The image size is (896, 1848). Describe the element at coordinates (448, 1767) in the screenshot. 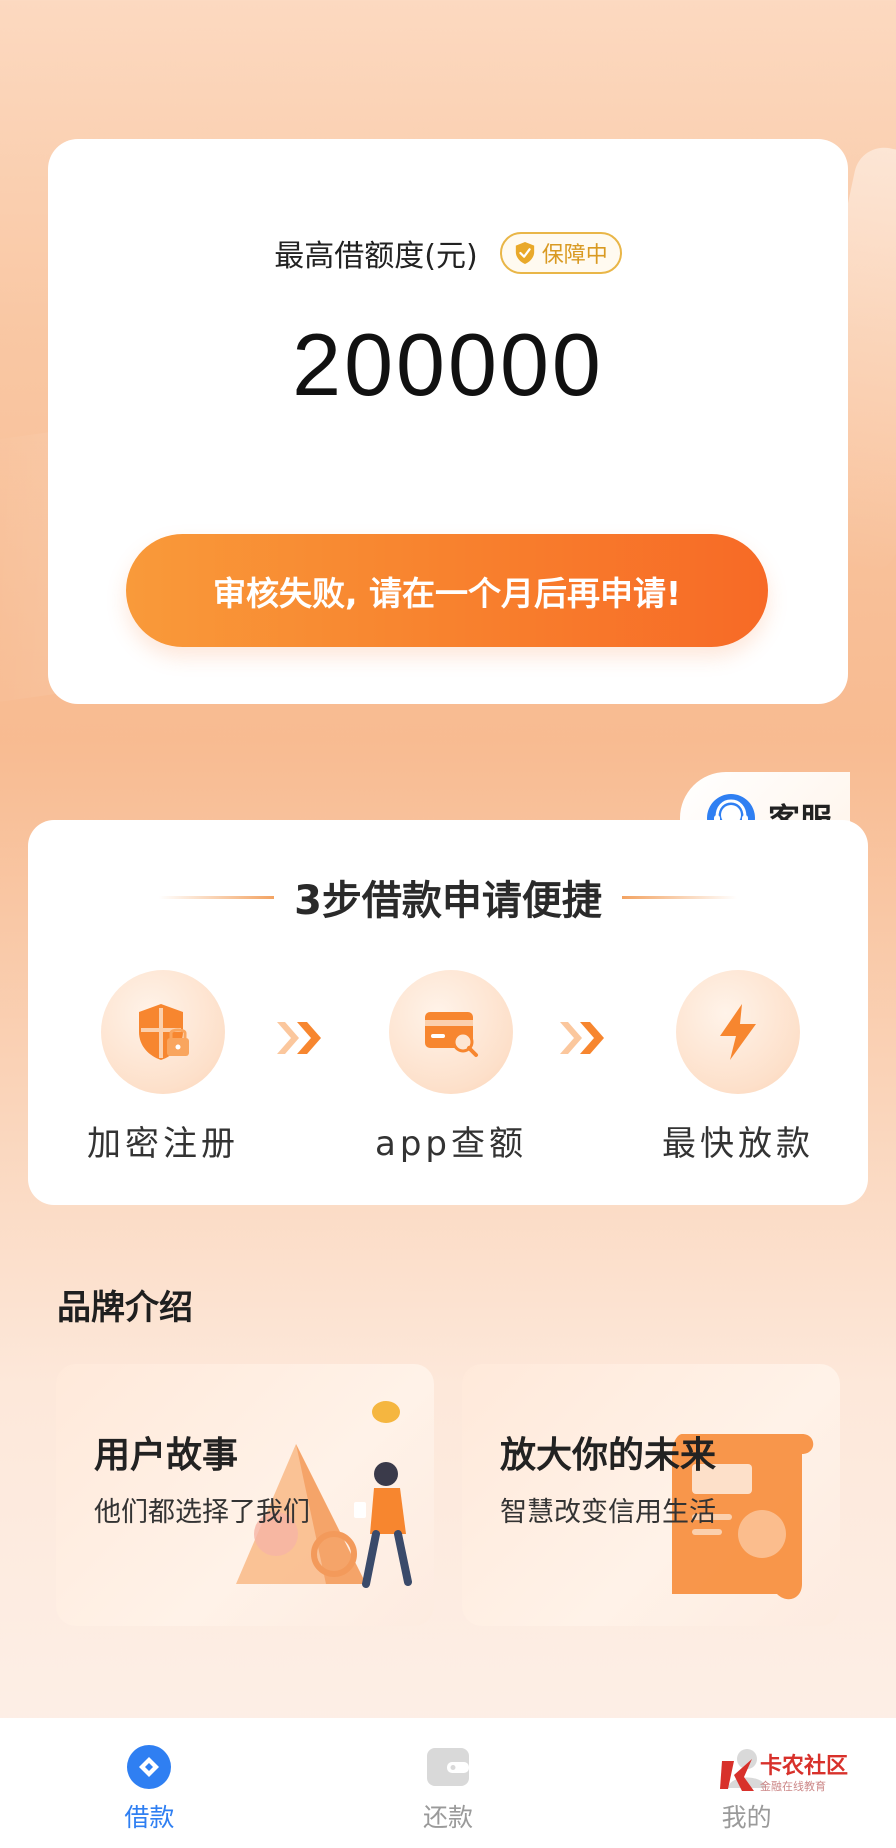

I see `wallet-icon` at that location.